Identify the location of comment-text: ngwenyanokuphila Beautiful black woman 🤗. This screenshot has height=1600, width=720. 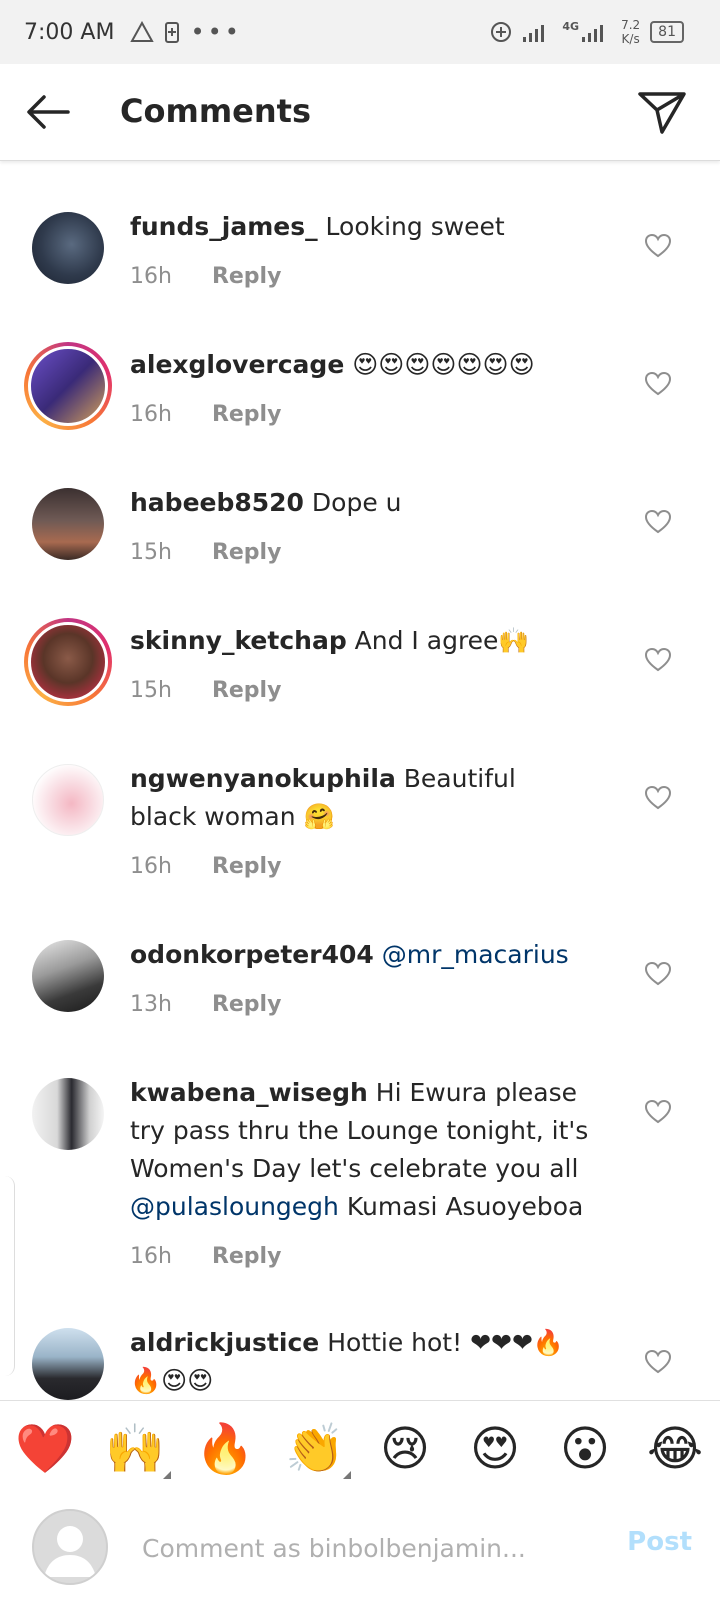
(360, 798).